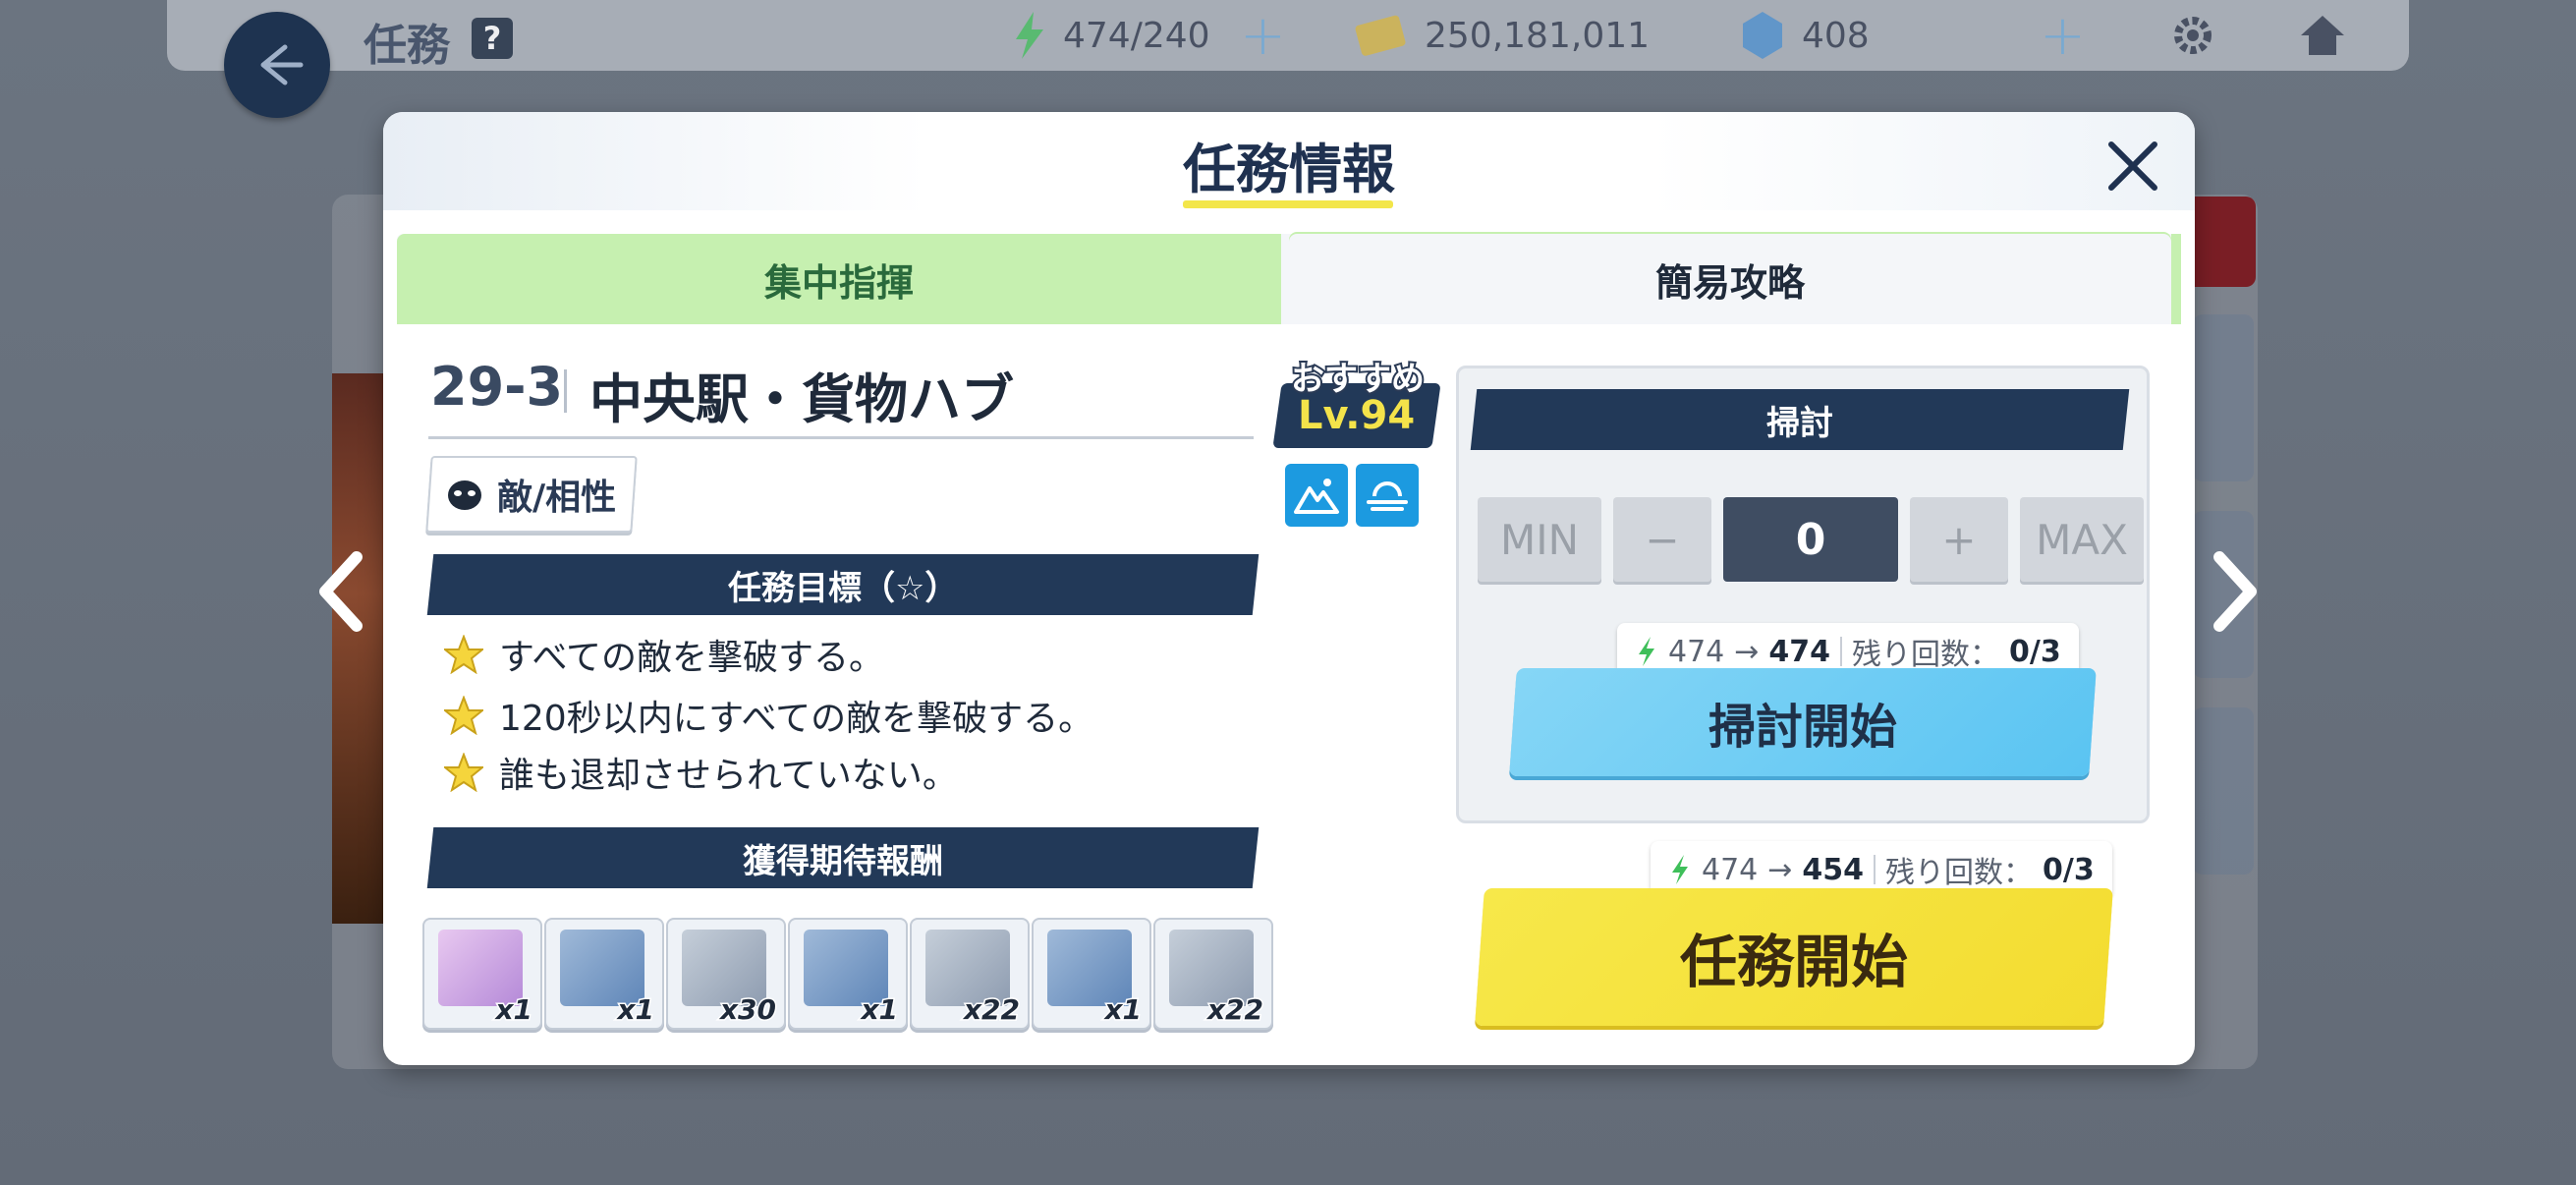 Image resolution: width=2576 pixels, height=1185 pixels. What do you see at coordinates (1799, 652) in the screenshot?
I see `sweep-ap-to: 474` at bounding box center [1799, 652].